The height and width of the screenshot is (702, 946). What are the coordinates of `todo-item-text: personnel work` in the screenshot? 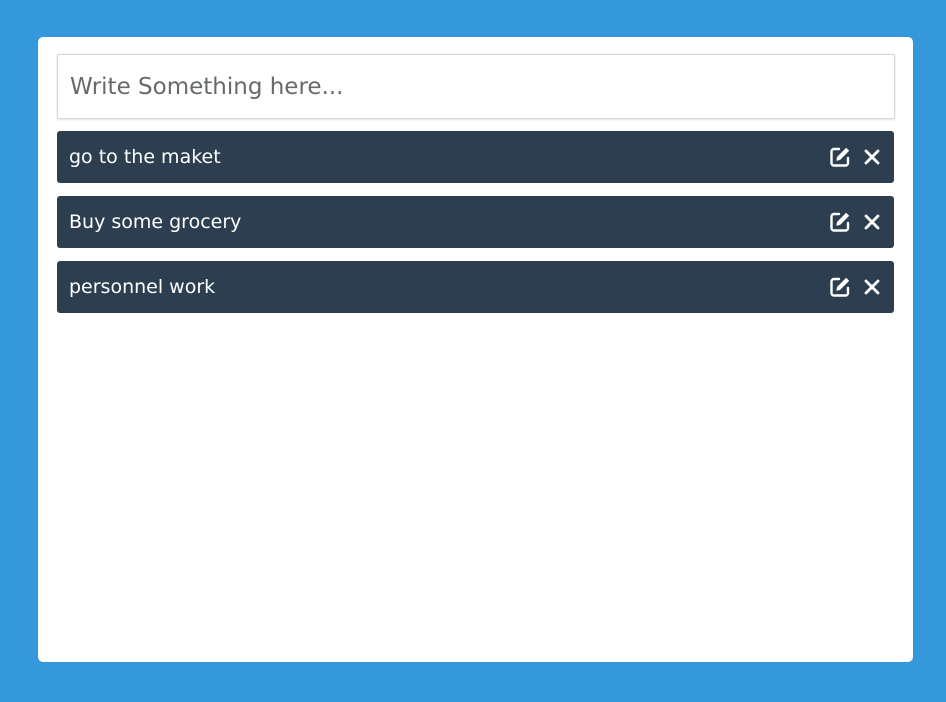 It's located at (142, 287).